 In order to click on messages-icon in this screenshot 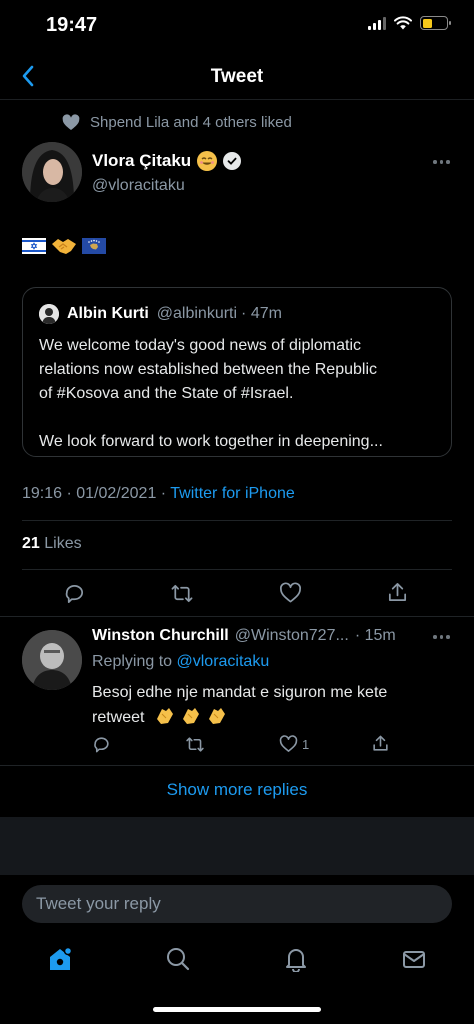, I will do `click(414, 959)`.